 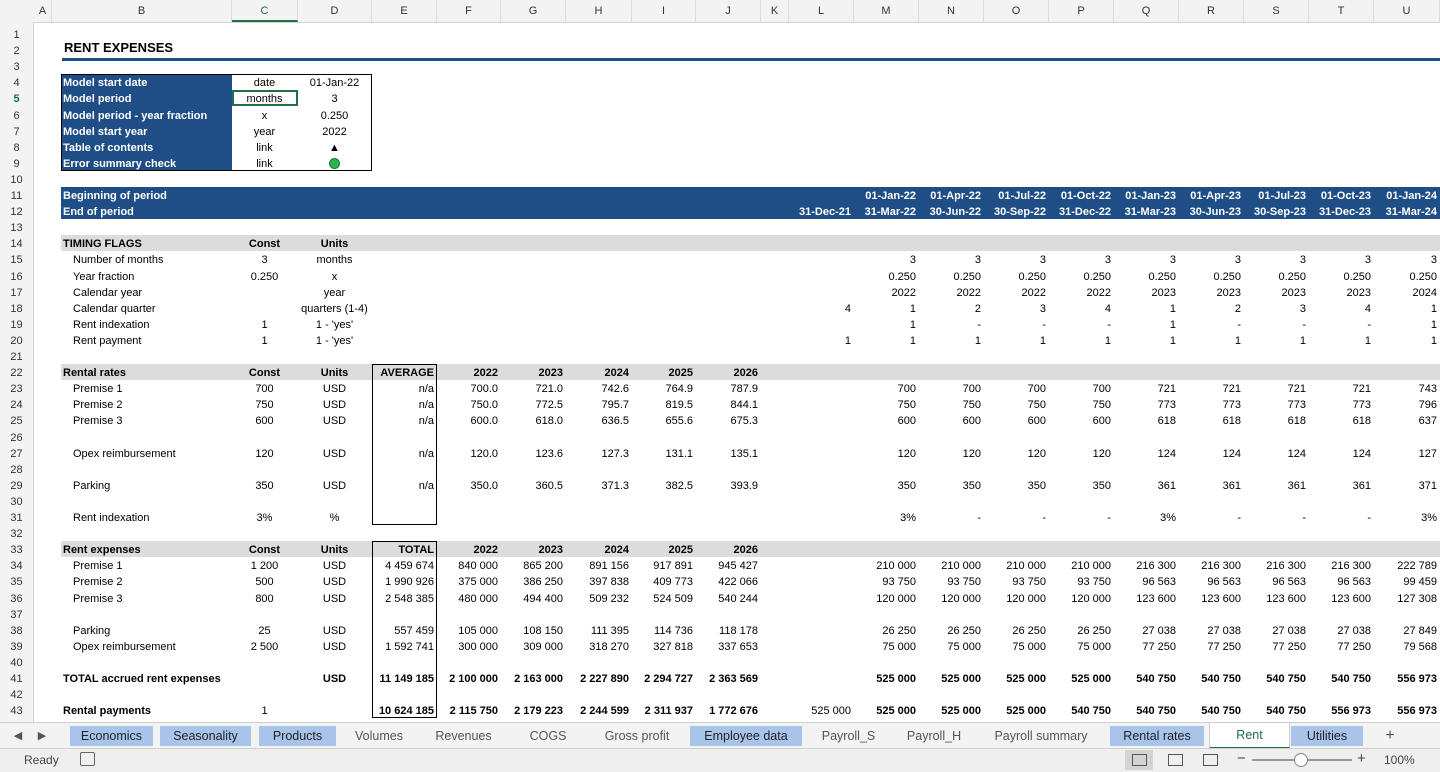 What do you see at coordinates (1406, 293) in the screenshot?
I see `period-value: 2024` at bounding box center [1406, 293].